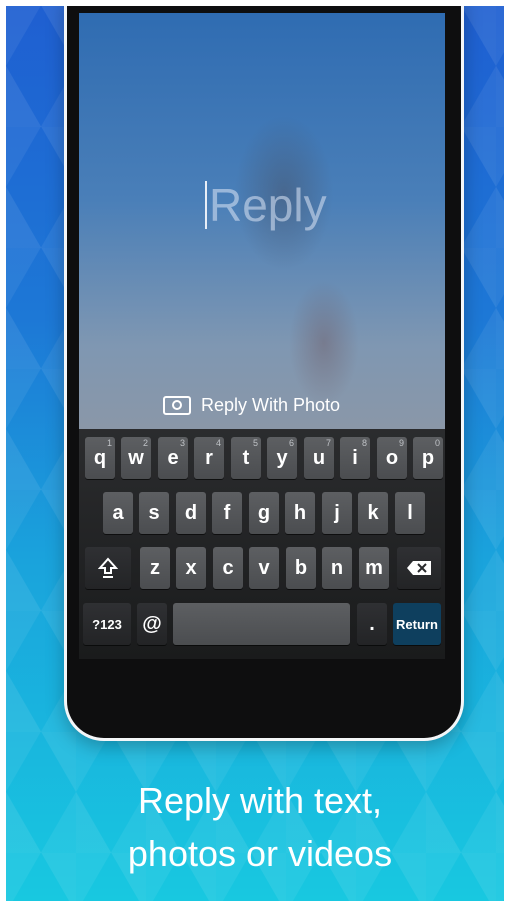 The width and height of the screenshot is (508, 907). Describe the element at coordinates (261, 624) in the screenshot. I see `space-key` at that location.